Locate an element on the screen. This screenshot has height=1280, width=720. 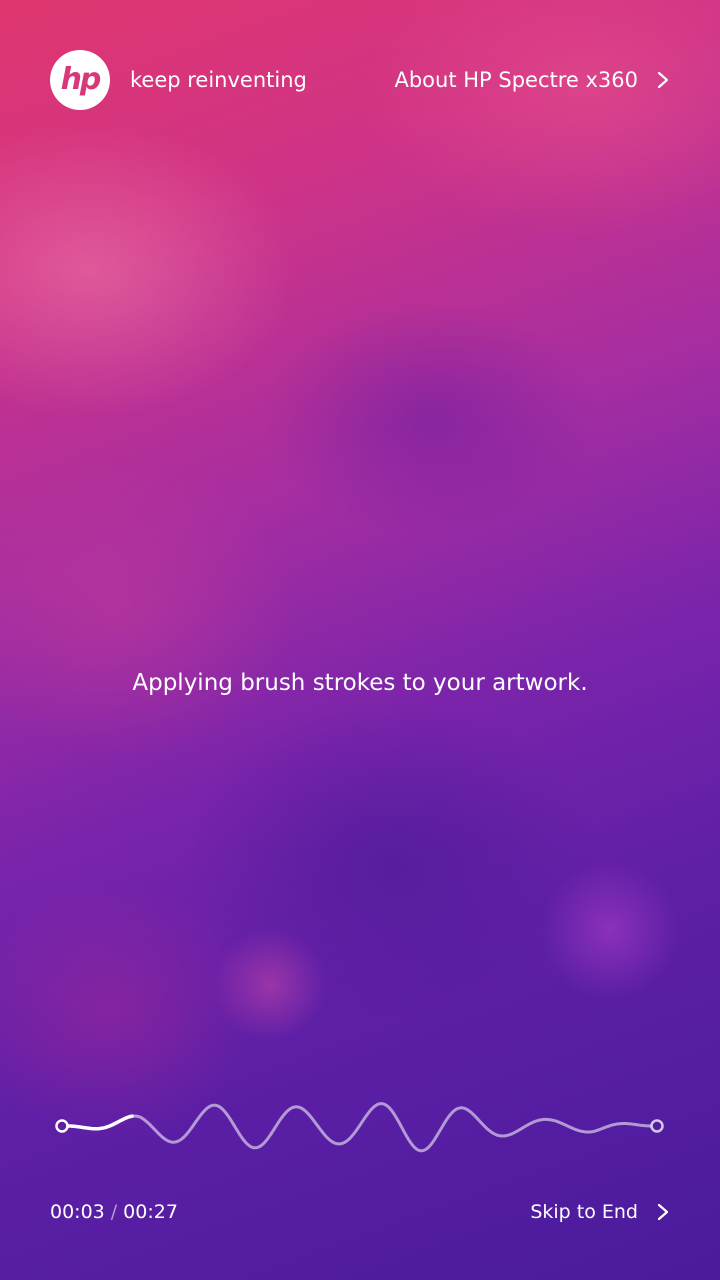
skip-to-end-button: Skip to End is located at coordinates (600, 1212).